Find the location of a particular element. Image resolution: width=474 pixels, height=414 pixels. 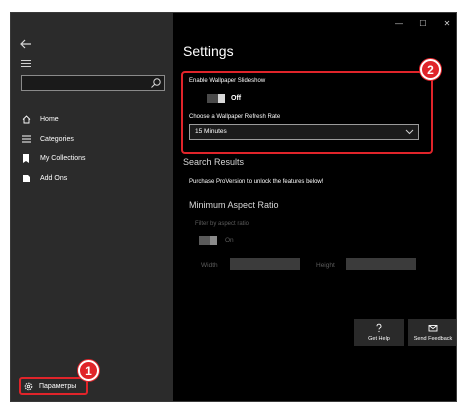

back-arrow-icon is located at coordinates (25, 44).